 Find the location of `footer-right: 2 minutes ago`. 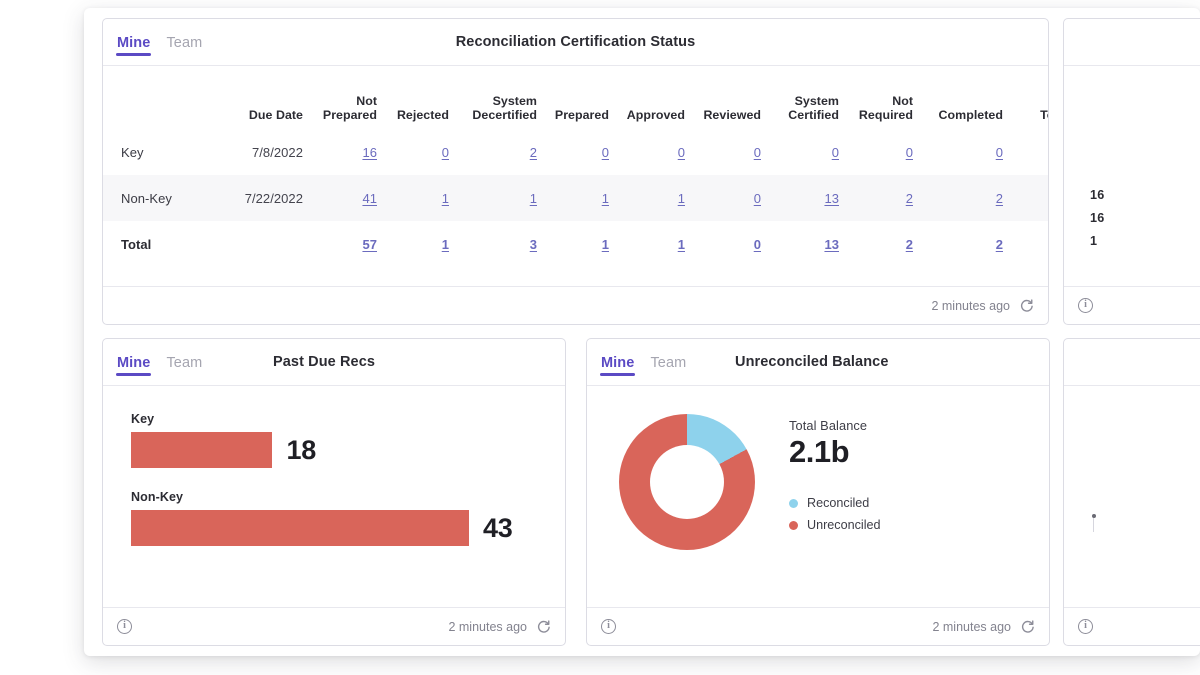

footer-right: 2 minutes ago is located at coordinates (499, 626).